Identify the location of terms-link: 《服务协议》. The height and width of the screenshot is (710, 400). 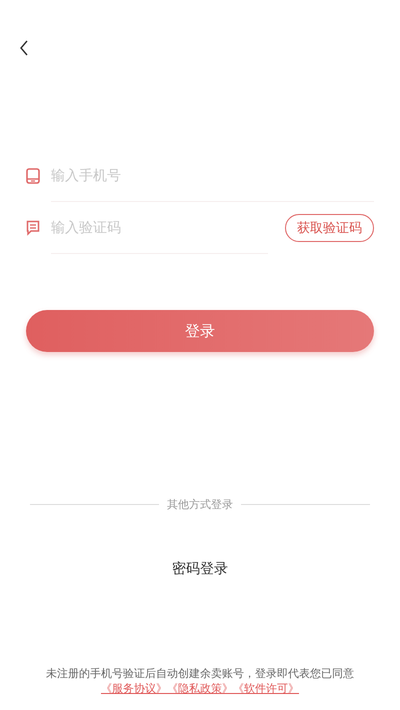
(134, 688).